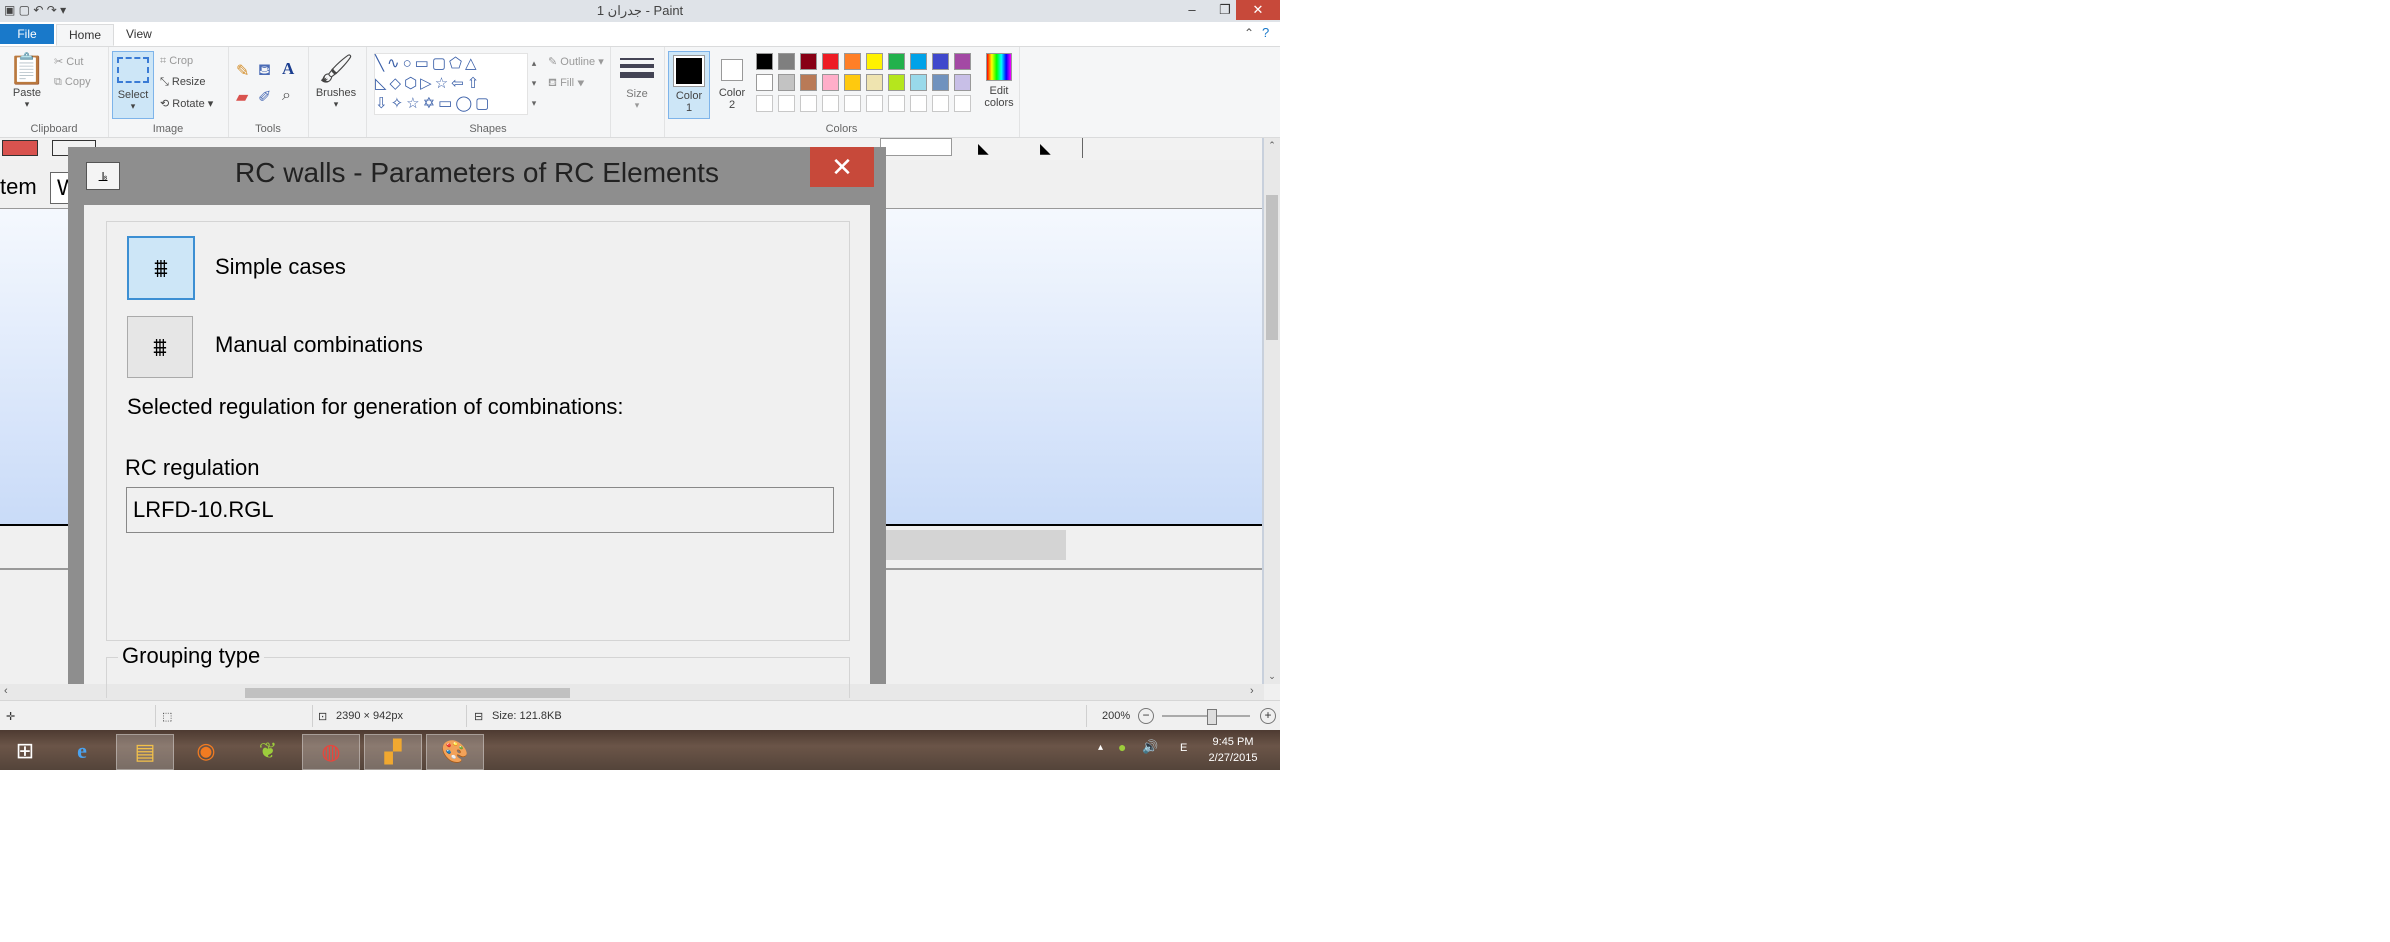 The height and width of the screenshot is (942, 2390). Describe the element at coordinates (1225, 10) in the screenshot. I see `restore-button: ❐` at that location.